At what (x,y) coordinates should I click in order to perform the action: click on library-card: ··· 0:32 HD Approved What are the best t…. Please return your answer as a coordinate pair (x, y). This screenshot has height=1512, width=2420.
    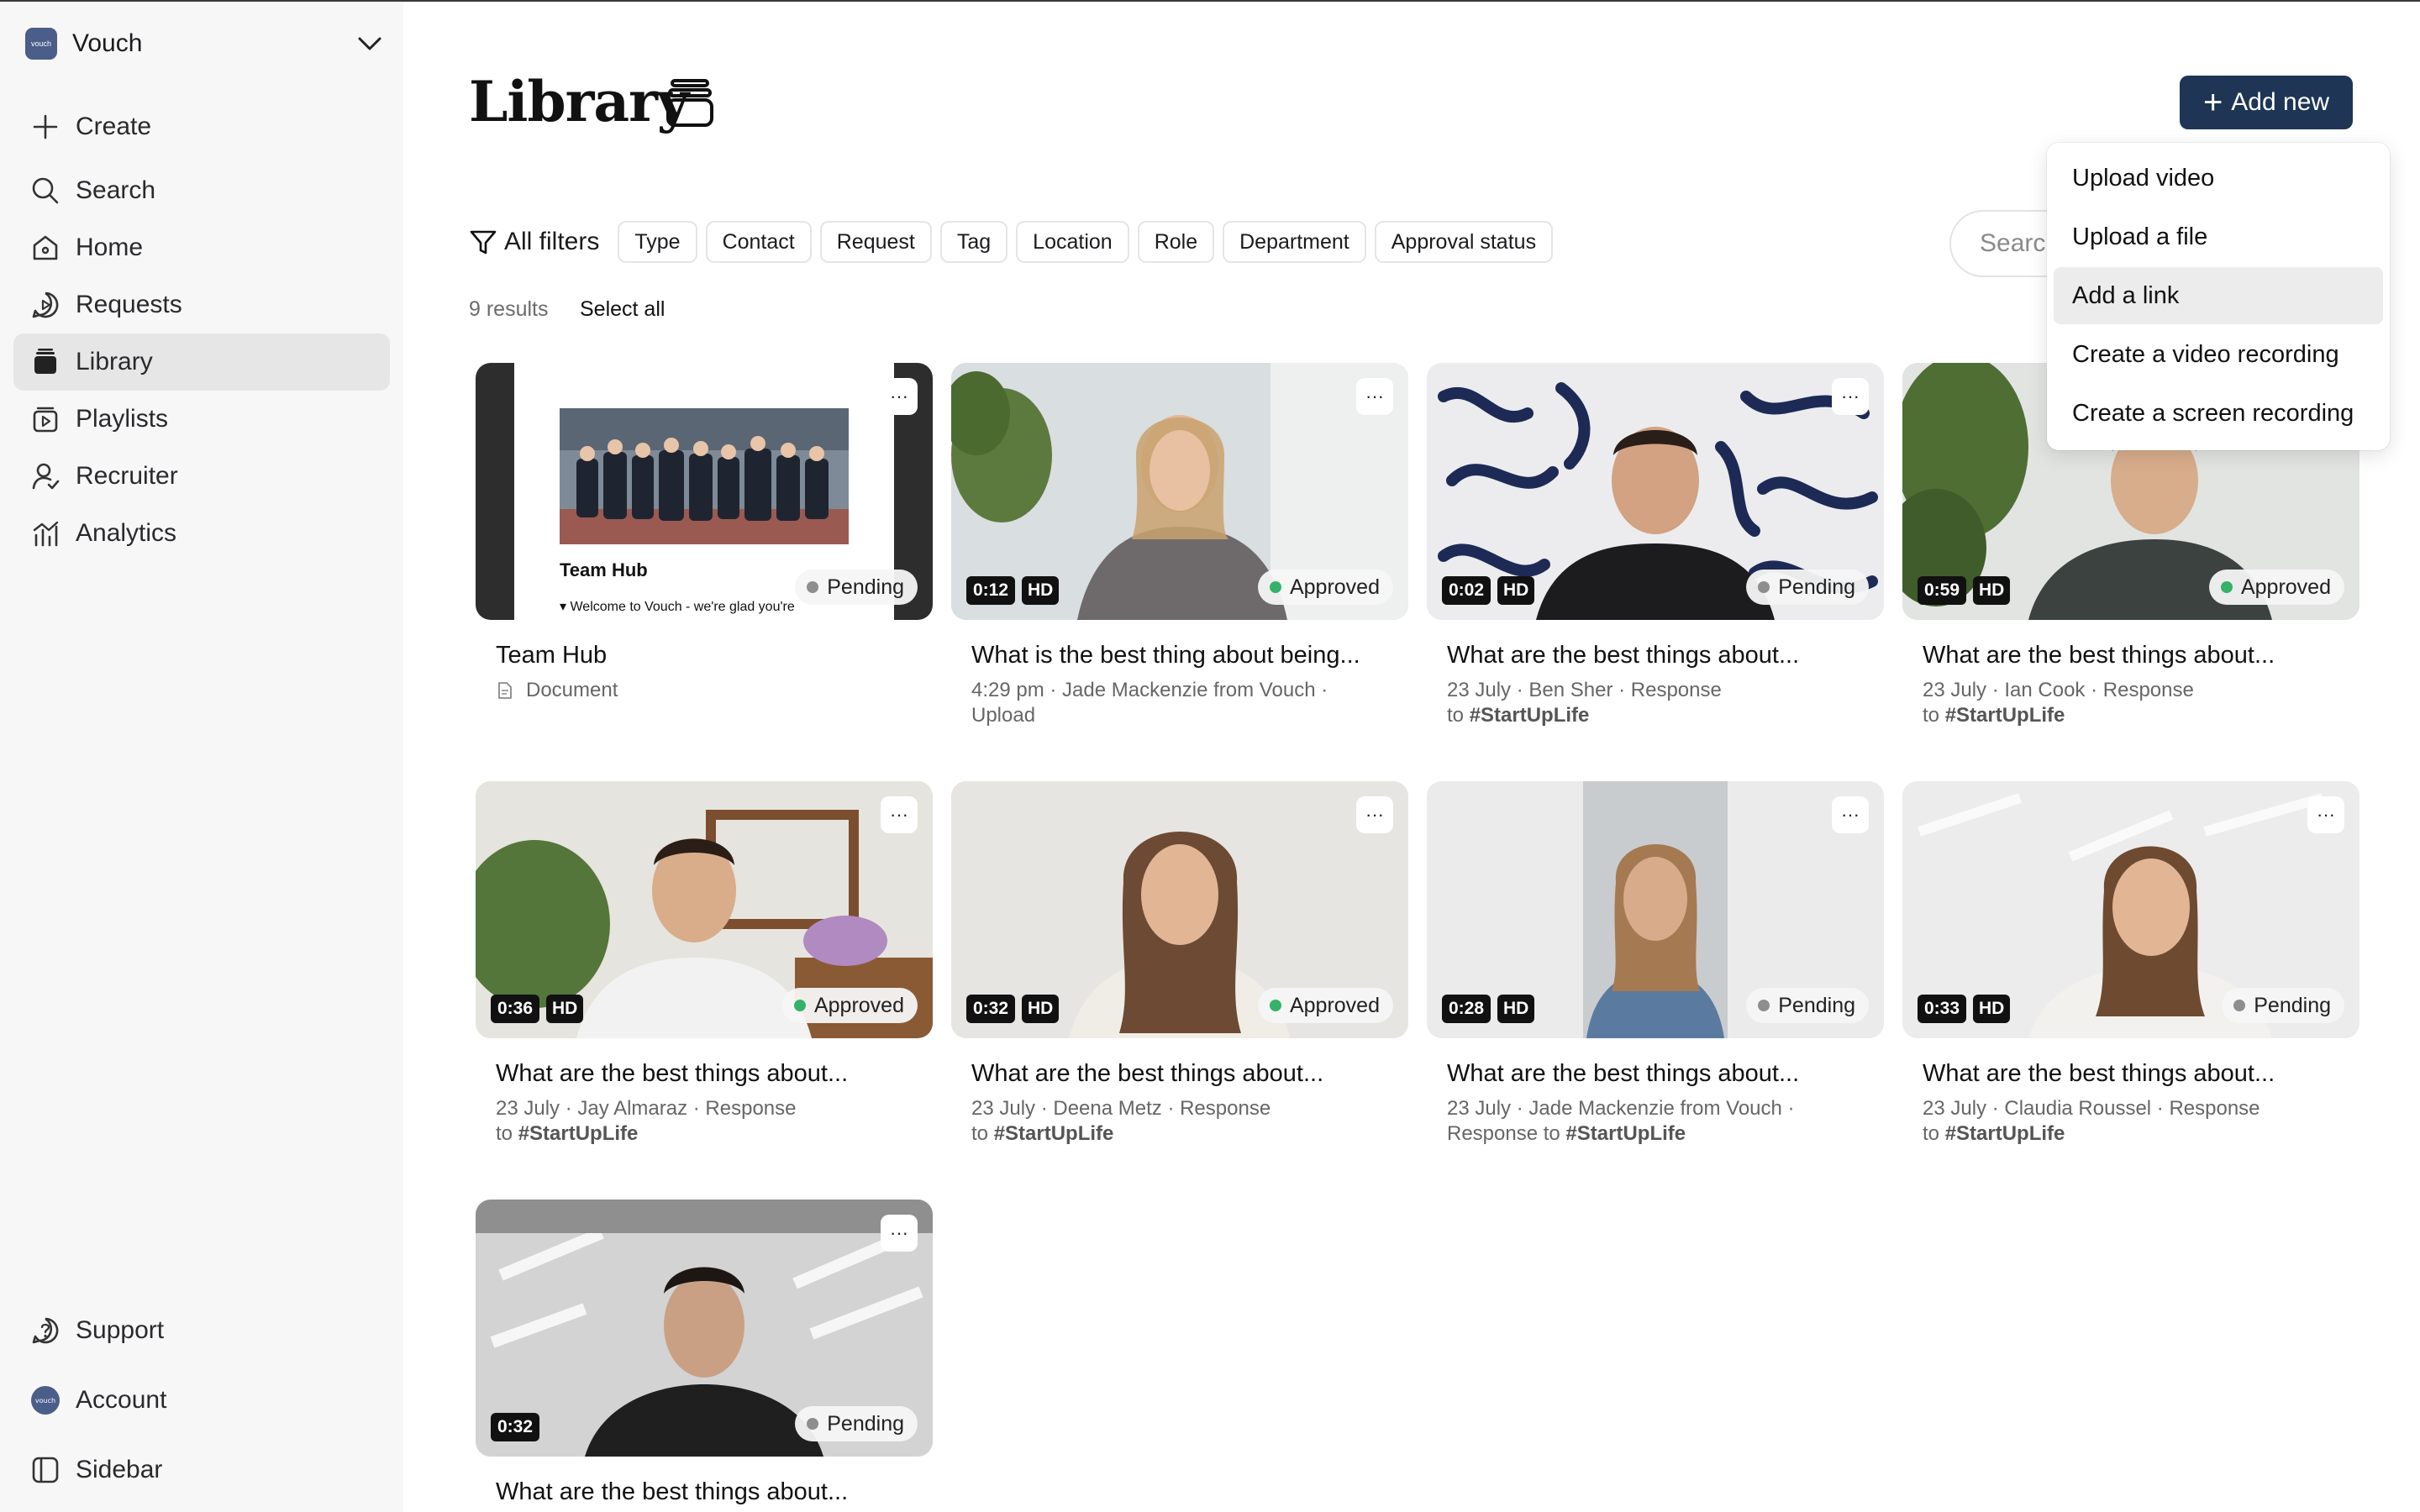
    Looking at the image, I should click on (1179, 963).